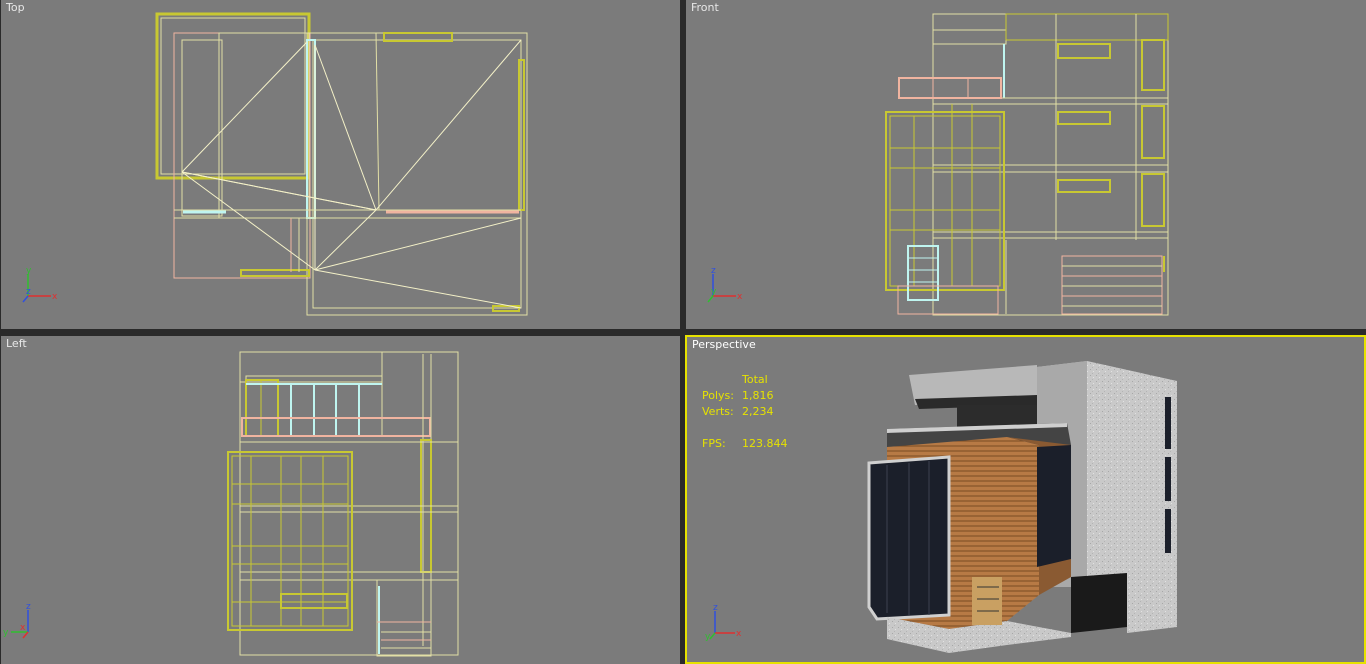  What do you see at coordinates (718, 411) in the screenshot?
I see `verts-label: Verts:` at bounding box center [718, 411].